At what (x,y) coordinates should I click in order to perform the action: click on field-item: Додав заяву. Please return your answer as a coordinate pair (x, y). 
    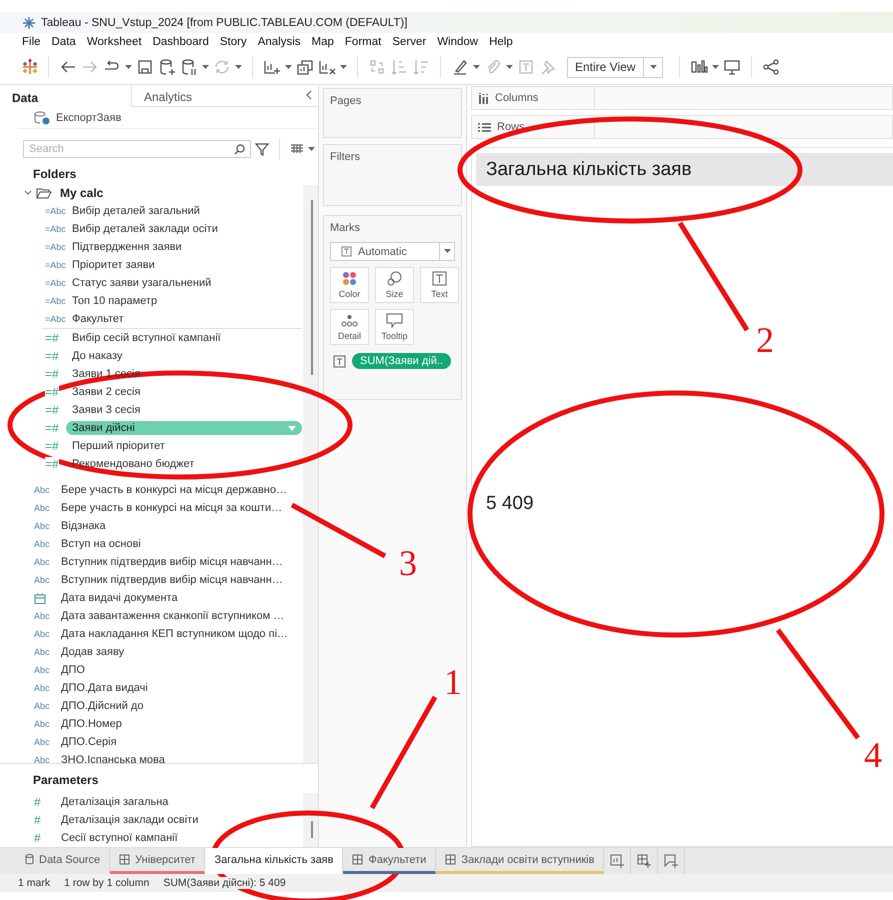
    Looking at the image, I should click on (92, 652).